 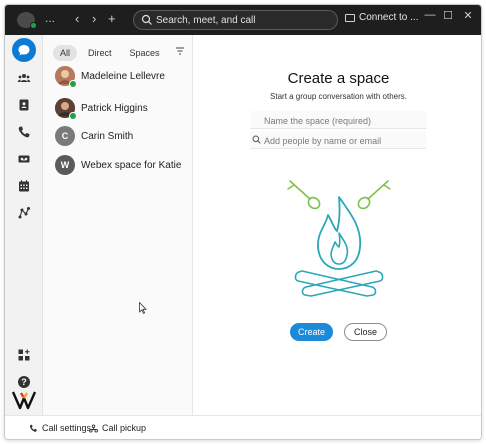 I want to click on maximize-button: ☐, so click(x=448, y=15).